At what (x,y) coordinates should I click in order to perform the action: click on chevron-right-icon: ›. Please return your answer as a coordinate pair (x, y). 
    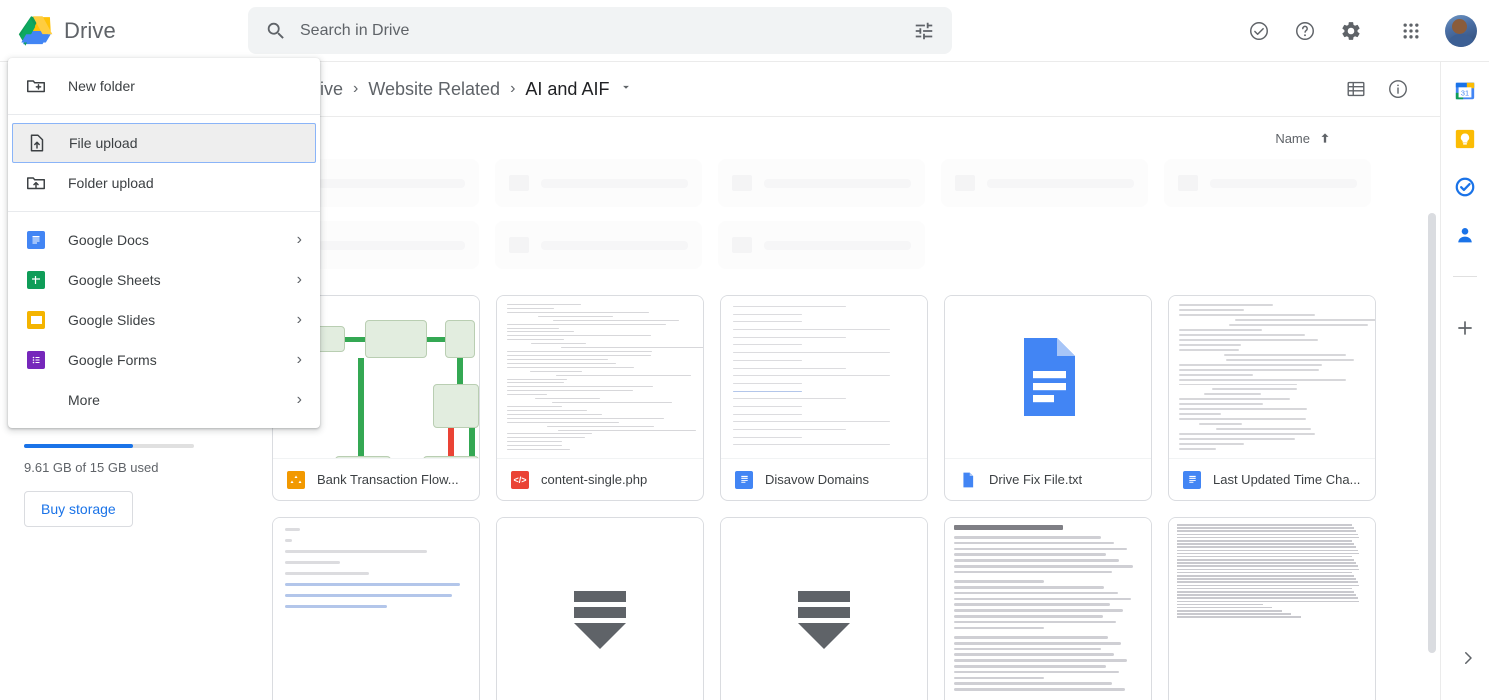
    Looking at the image, I should click on (299, 399).